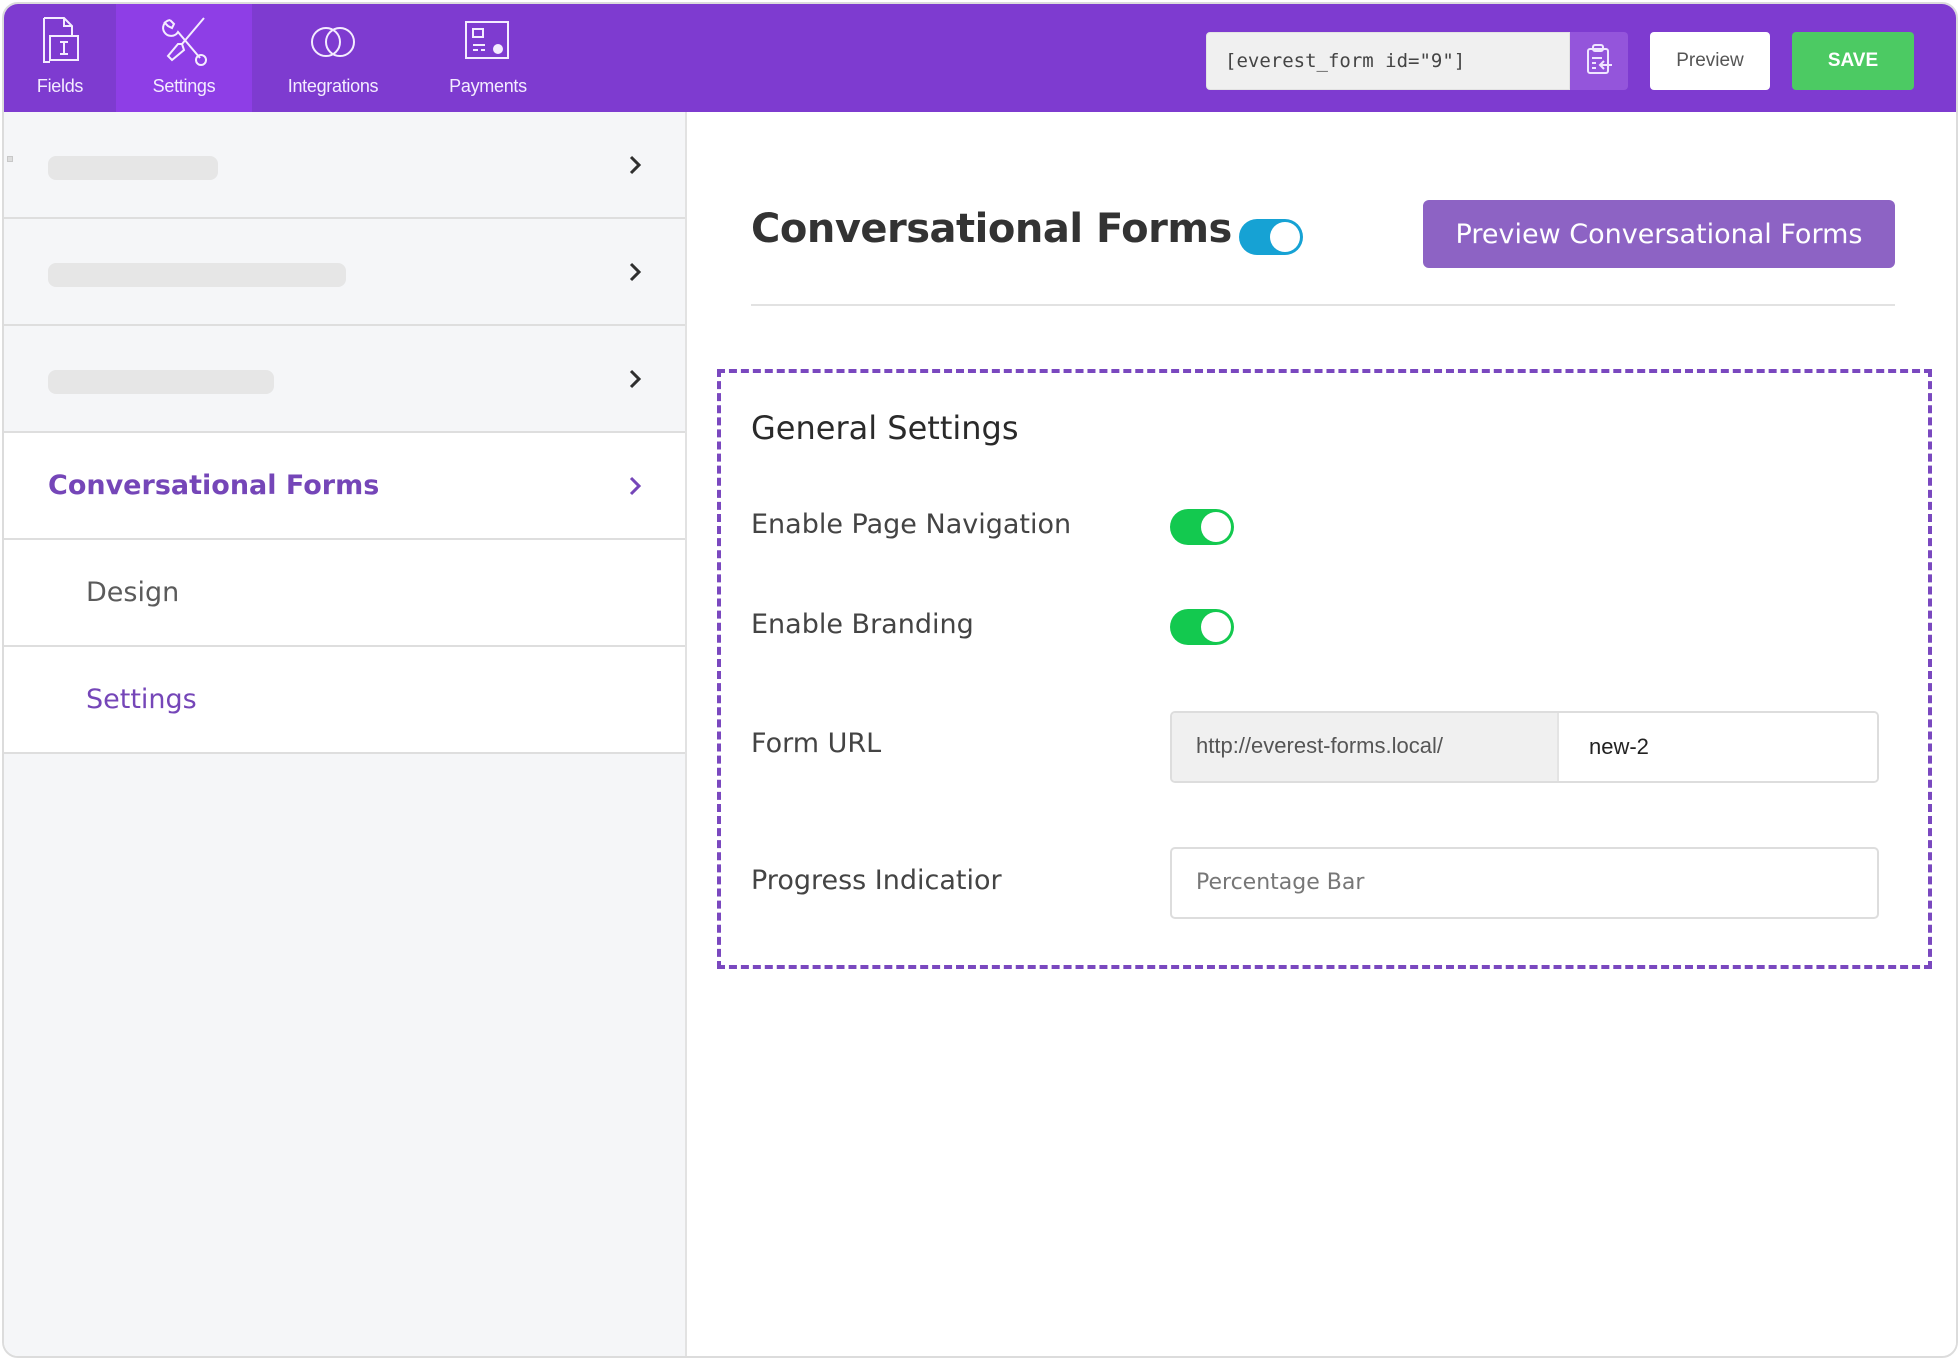 Image resolution: width=1960 pixels, height=1360 pixels. I want to click on tab-fields: Fields, so click(60, 58).